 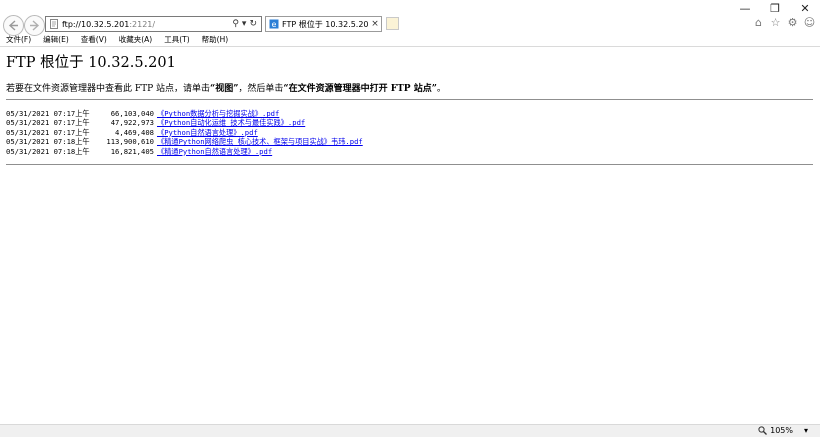 I want to click on intro-view: “视图”, so click(x=224, y=89).